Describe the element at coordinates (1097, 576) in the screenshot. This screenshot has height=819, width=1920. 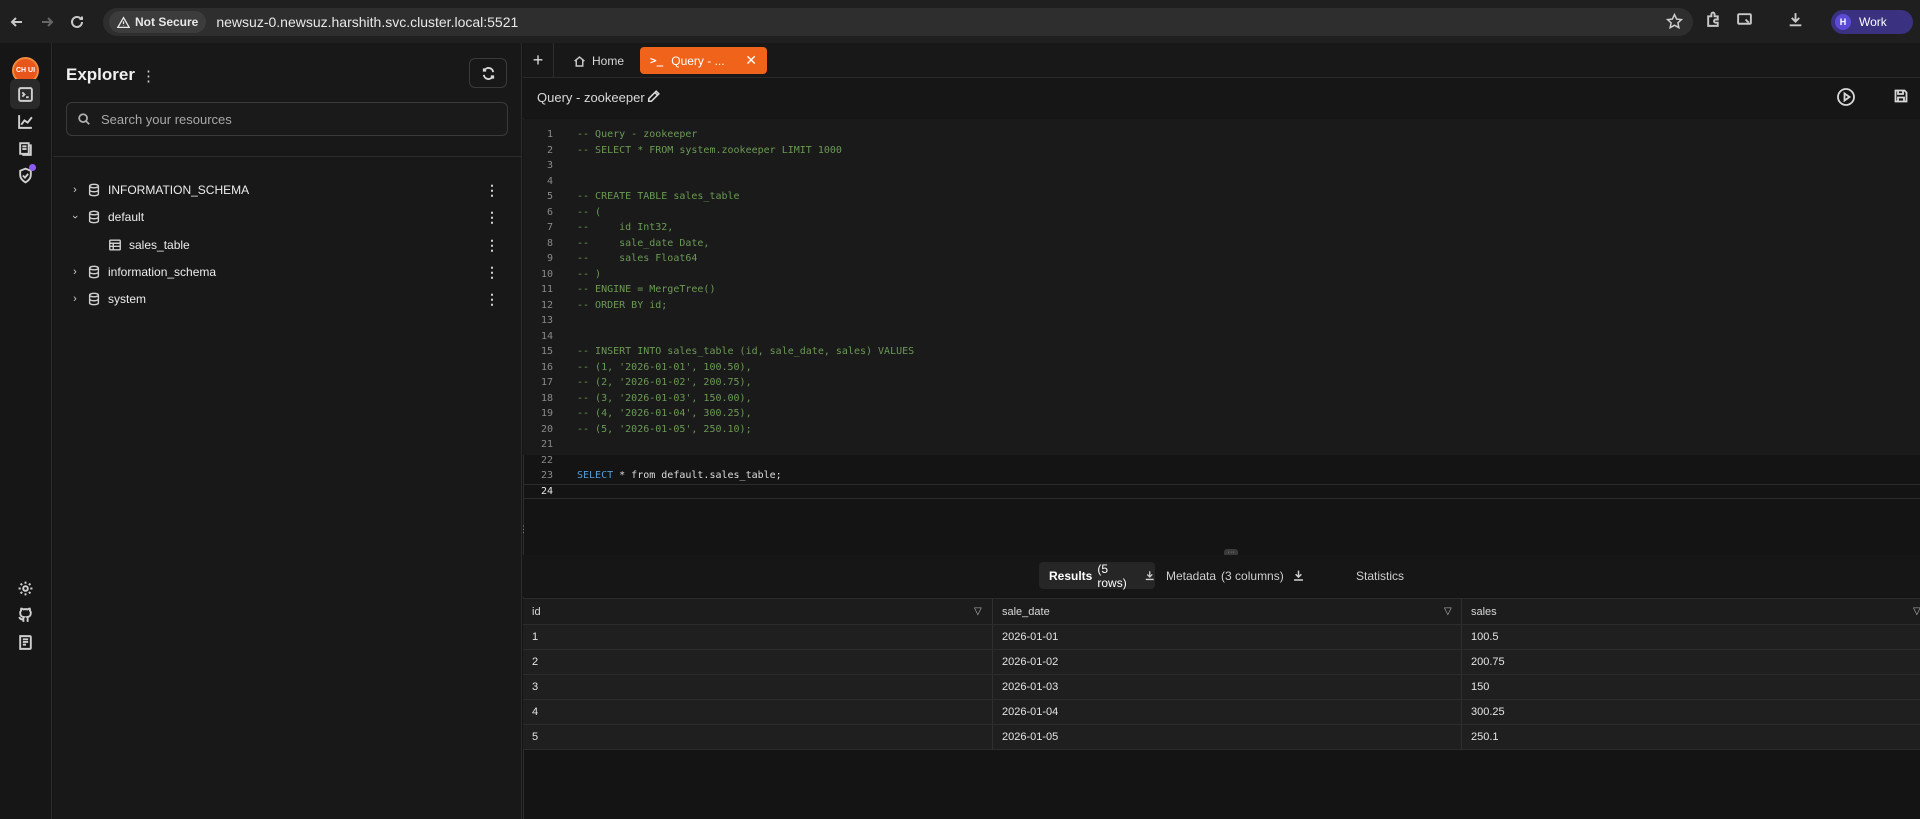
I see `tab-results: Results (5 rows)` at that location.